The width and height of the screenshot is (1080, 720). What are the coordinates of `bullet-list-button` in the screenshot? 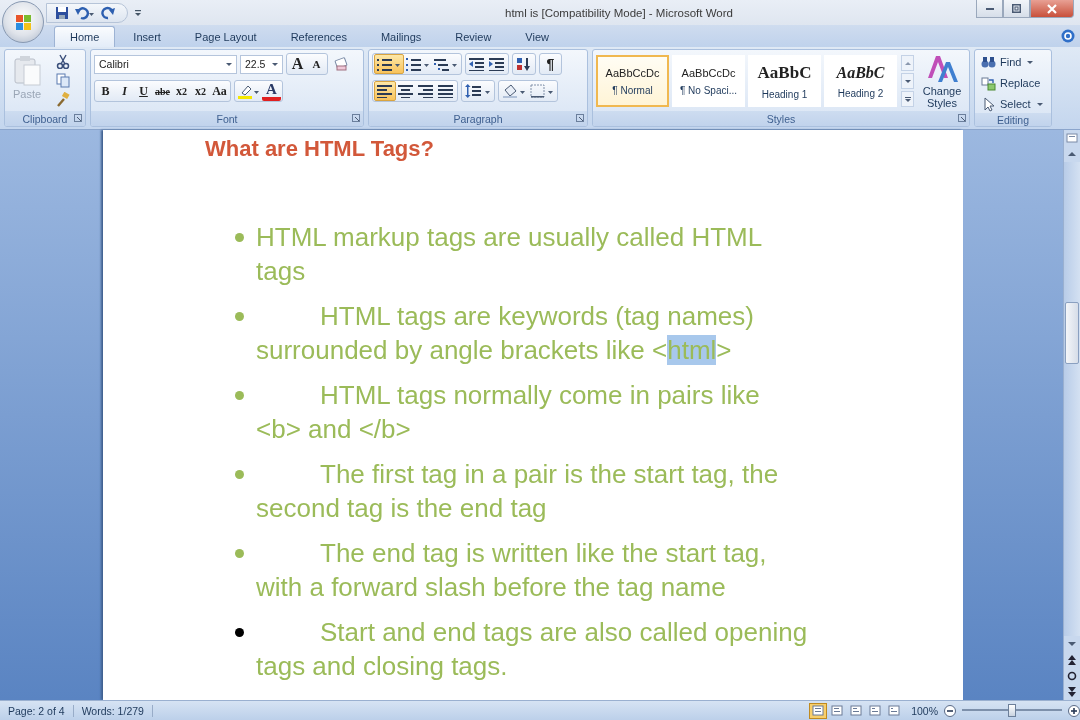 It's located at (389, 64).